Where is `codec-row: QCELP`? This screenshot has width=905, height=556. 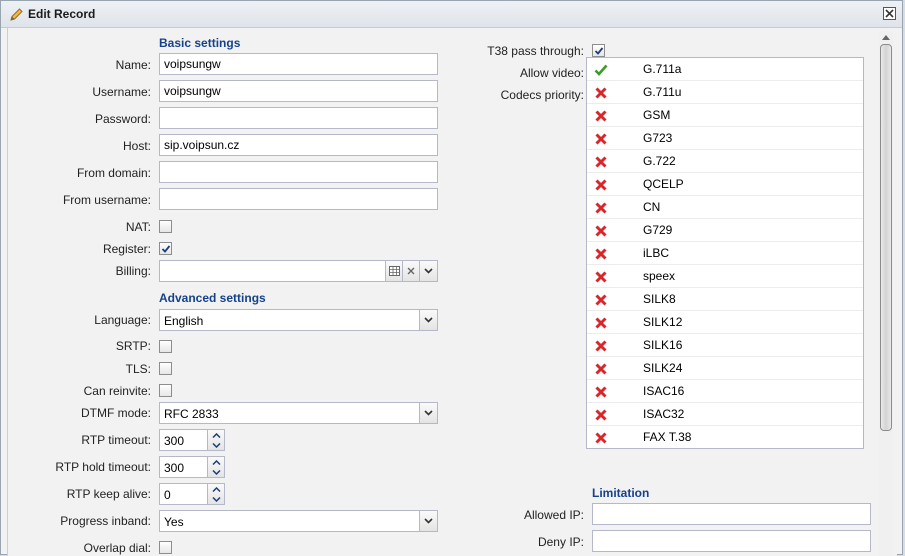
codec-row: QCELP is located at coordinates (725, 184).